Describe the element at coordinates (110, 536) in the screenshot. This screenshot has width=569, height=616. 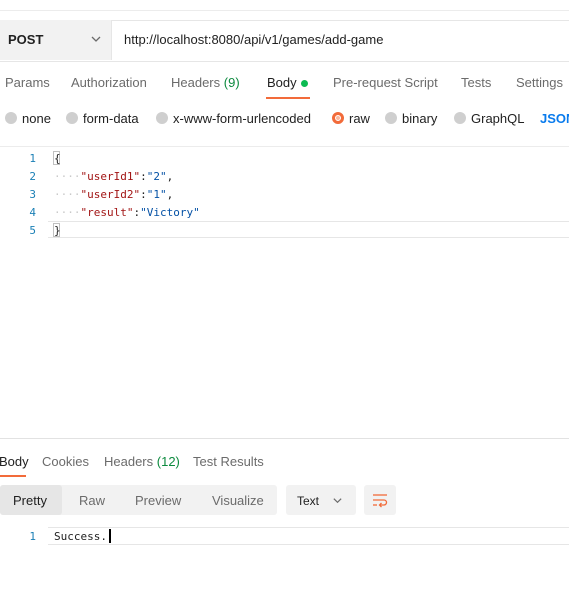
I see `text-cursor` at that location.